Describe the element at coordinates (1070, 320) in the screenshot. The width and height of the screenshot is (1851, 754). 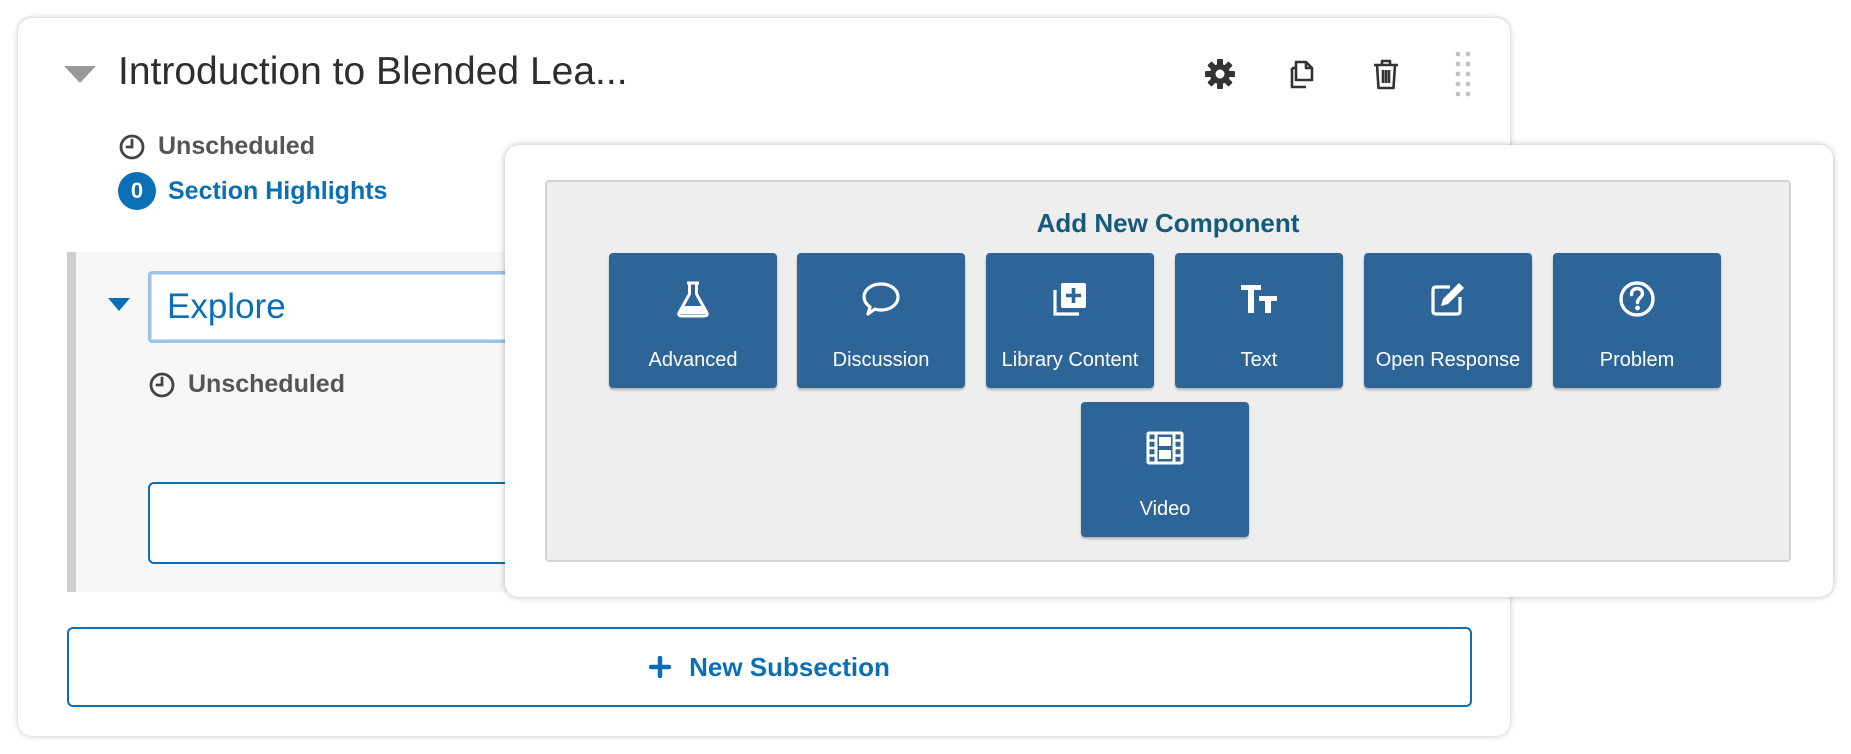
I see `add-library-content-button: Library Content` at that location.